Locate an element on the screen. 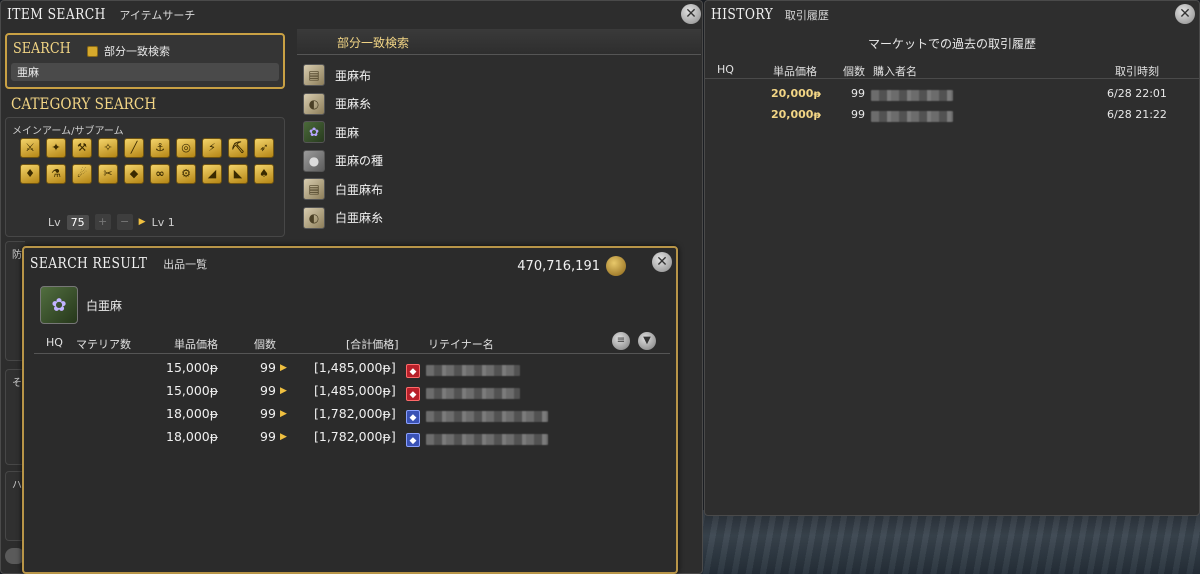 The height and width of the screenshot is (574, 1200). col-materia: マテリア数 is located at coordinates (103, 344).